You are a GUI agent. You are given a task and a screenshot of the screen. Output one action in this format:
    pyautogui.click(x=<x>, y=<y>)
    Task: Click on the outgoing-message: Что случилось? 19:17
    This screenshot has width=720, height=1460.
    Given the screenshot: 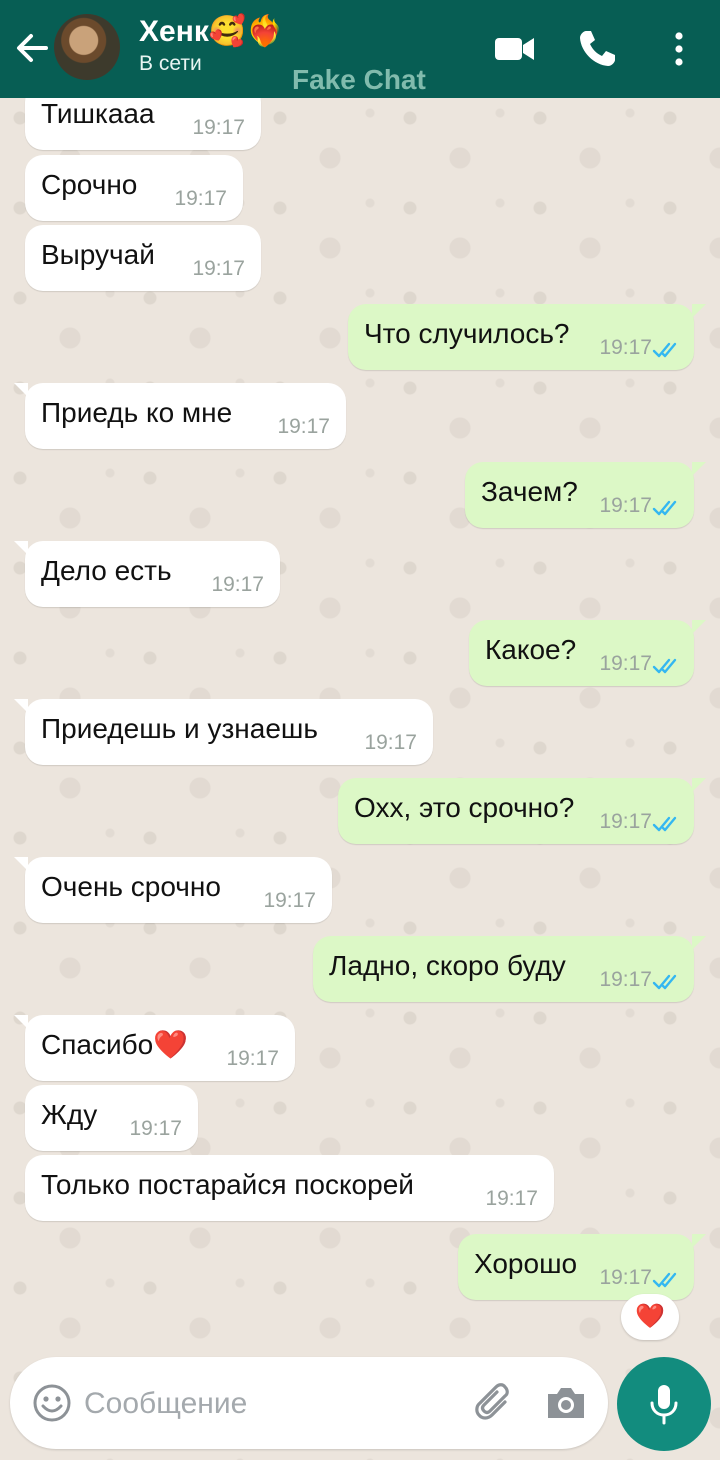 What is the action you would take?
    pyautogui.click(x=521, y=337)
    